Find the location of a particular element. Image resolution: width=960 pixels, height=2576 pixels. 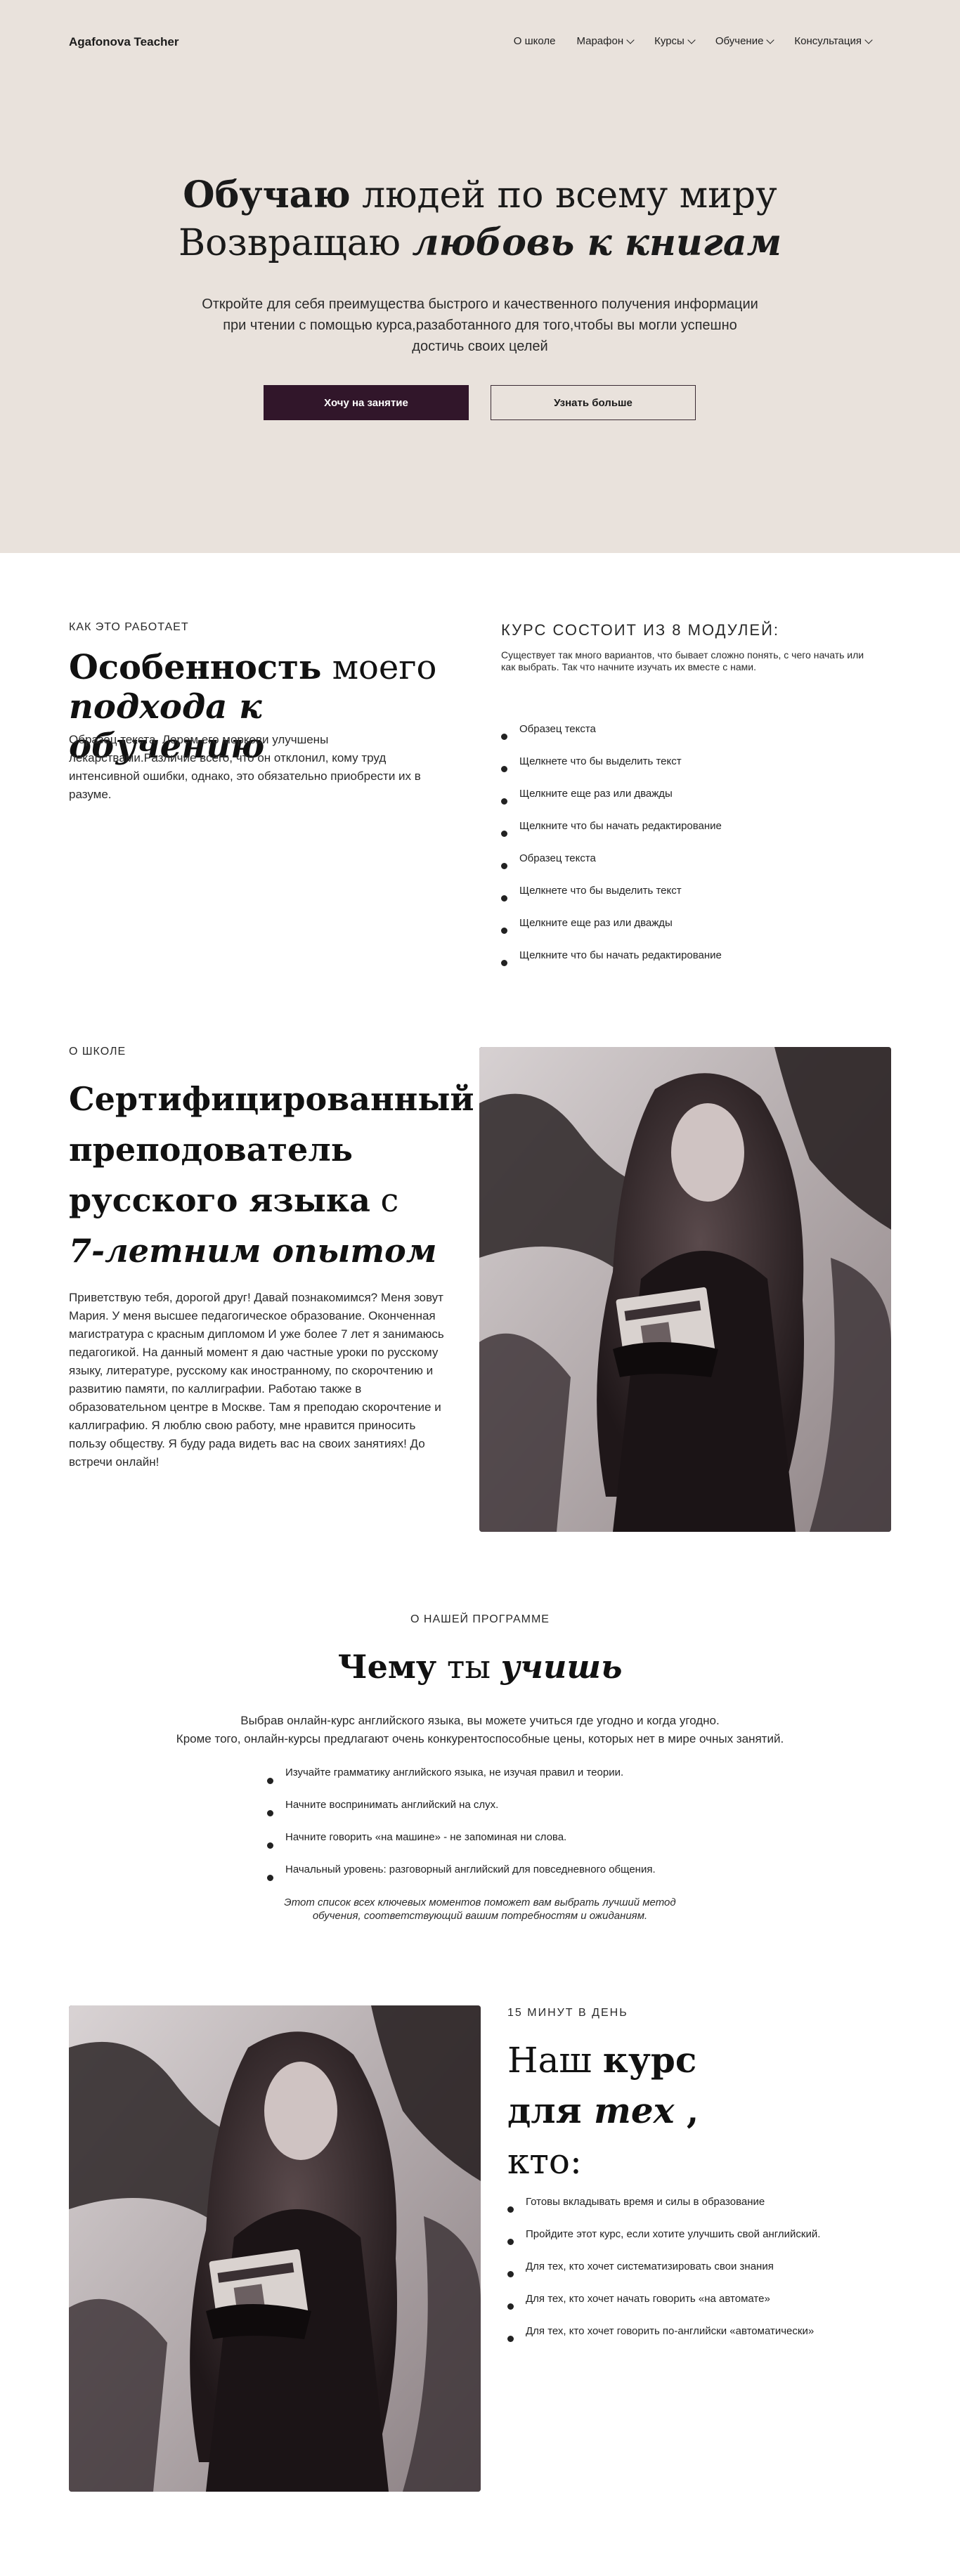

nav-item-marathon: Марафон is located at coordinates (605, 41).